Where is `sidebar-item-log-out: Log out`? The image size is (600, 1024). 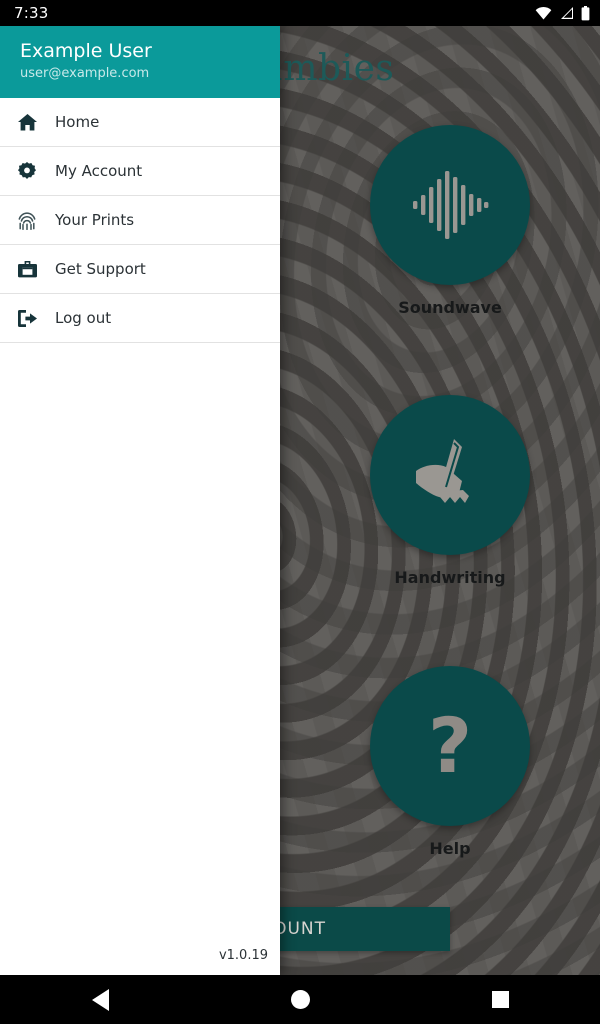
sidebar-item-log-out: Log out is located at coordinates (140, 318).